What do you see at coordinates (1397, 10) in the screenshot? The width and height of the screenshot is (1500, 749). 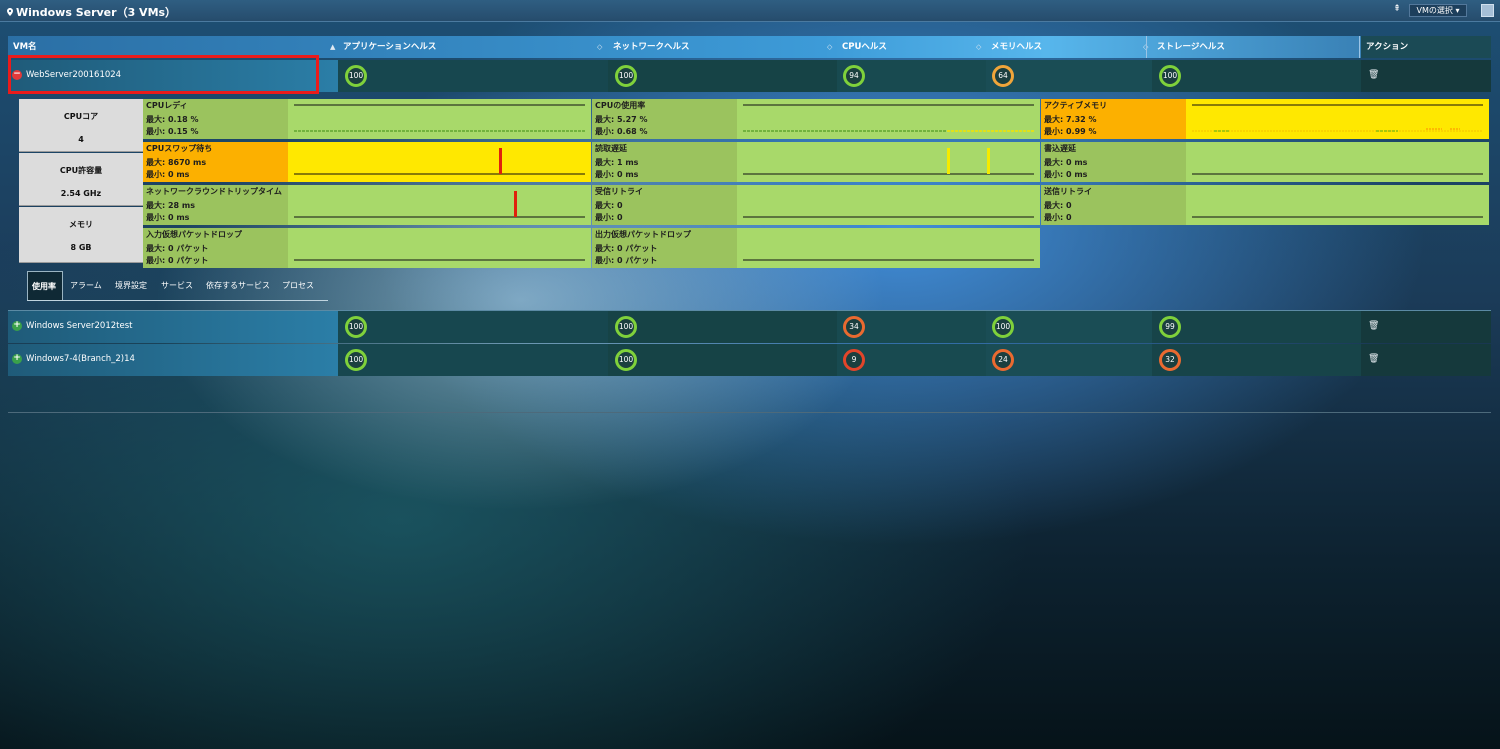 I see `pin-icon: ⇞` at bounding box center [1397, 10].